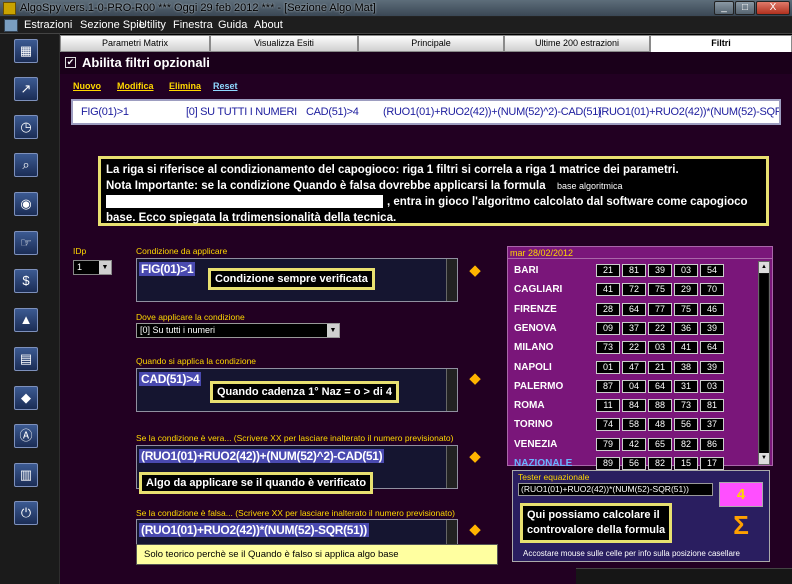 The width and height of the screenshot is (792, 584). Describe the element at coordinates (284, 43) in the screenshot. I see `tab-visualizza-esiti: Visualizza Esiti` at that location.